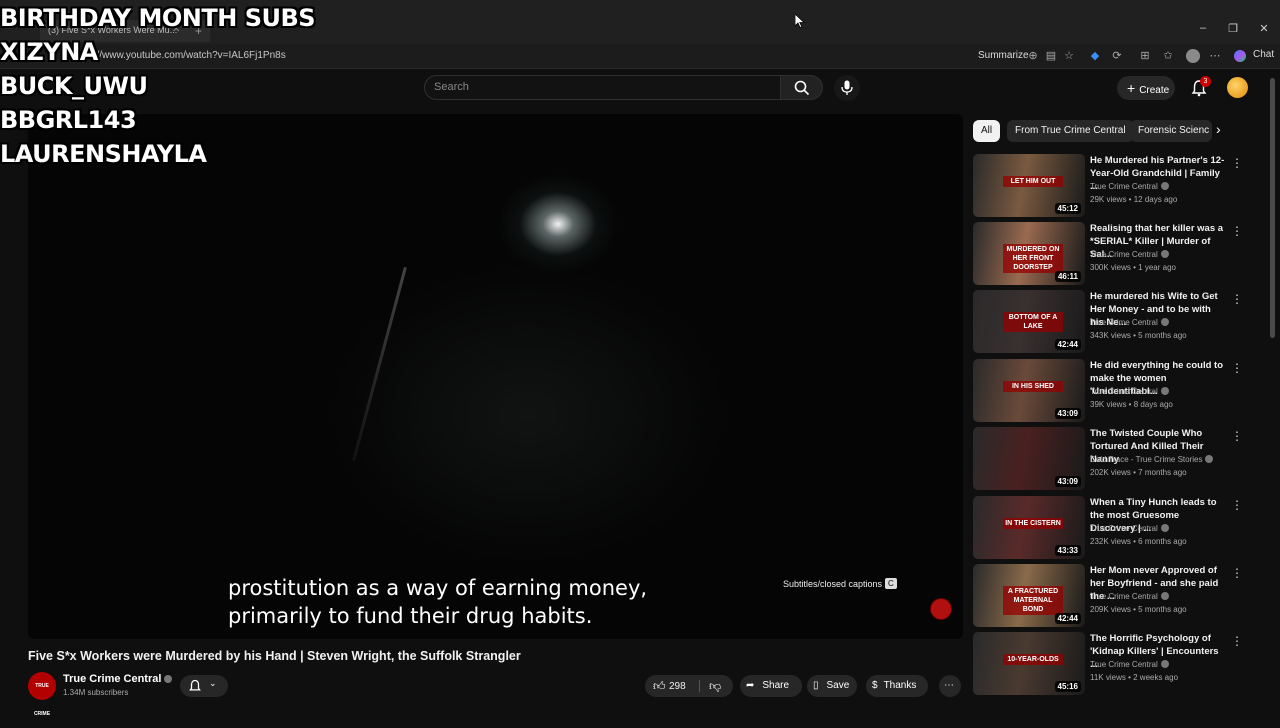 The width and height of the screenshot is (1280, 728). I want to click on extension-icon: ⊕, so click(1033, 56).